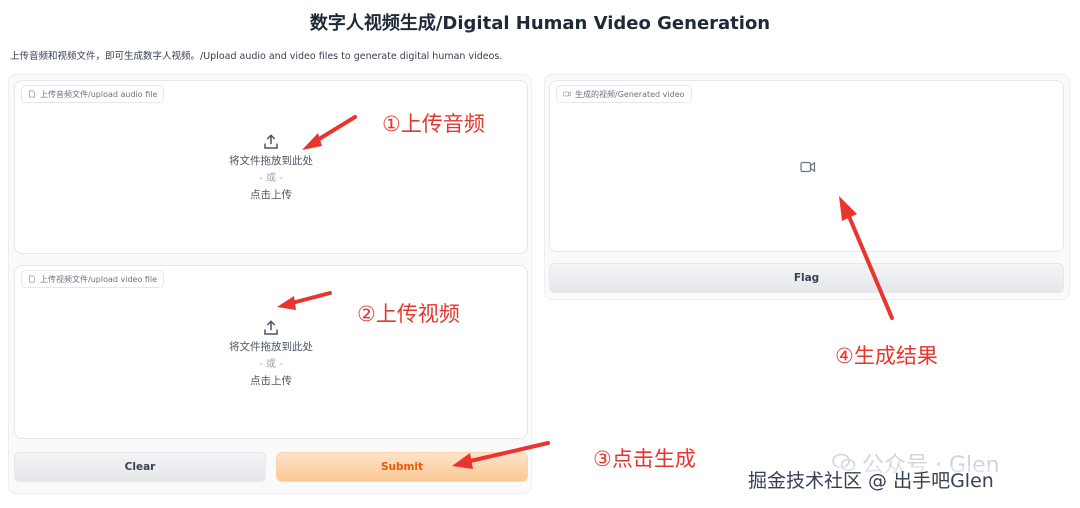  Describe the element at coordinates (271, 161) in the screenshot. I see `audio-drop-text: 将文件拖放到此处` at that location.